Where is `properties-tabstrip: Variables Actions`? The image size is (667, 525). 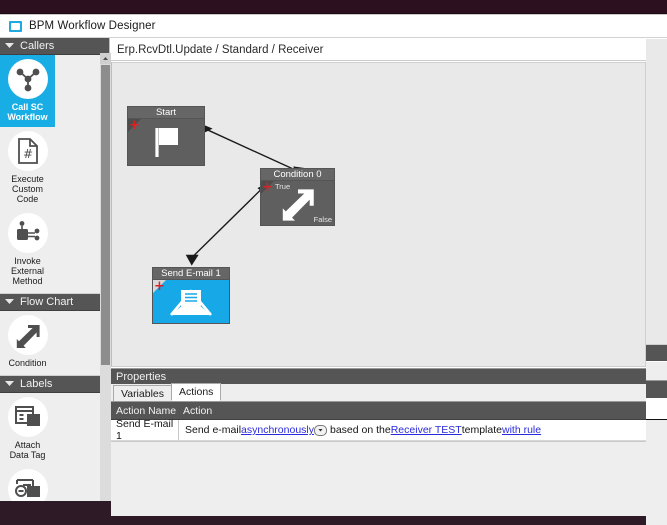 properties-tabstrip: Variables Actions is located at coordinates (378, 392).